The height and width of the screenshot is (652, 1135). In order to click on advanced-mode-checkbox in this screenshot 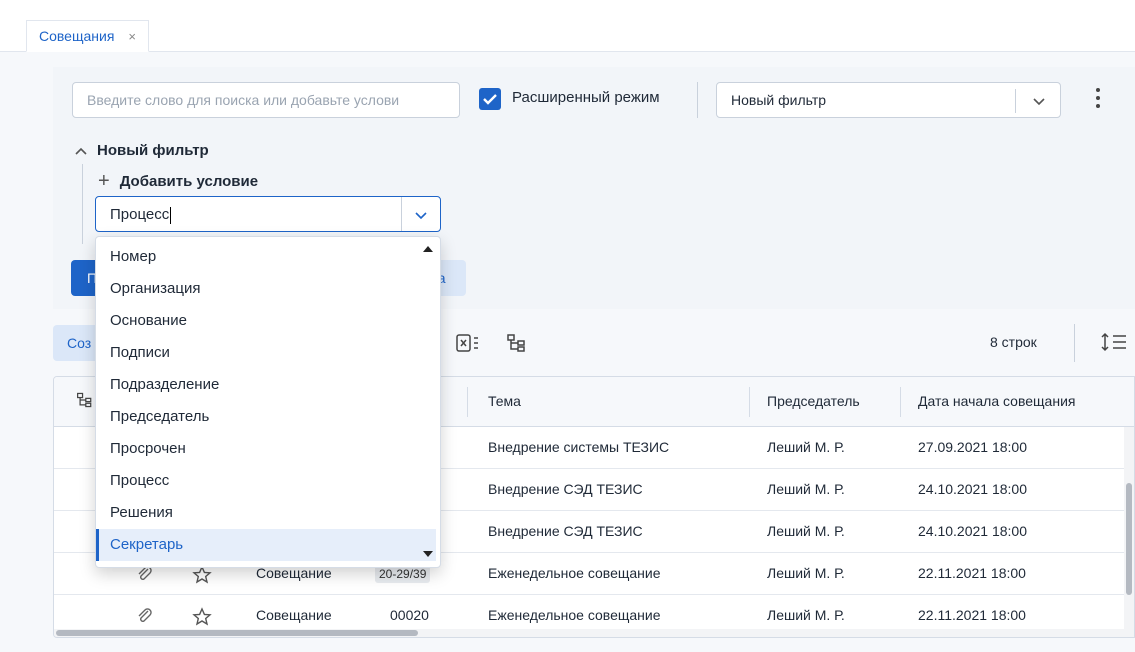, I will do `click(490, 99)`.